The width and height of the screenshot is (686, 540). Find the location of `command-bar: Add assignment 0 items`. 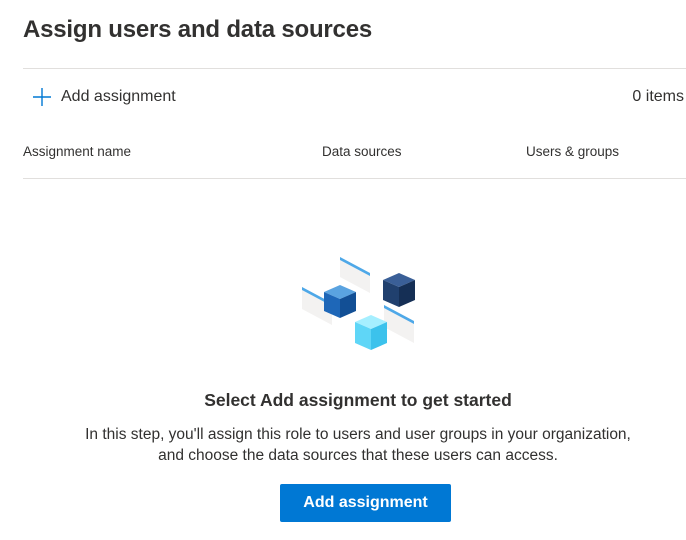

command-bar: Add assignment 0 items is located at coordinates (354, 97).